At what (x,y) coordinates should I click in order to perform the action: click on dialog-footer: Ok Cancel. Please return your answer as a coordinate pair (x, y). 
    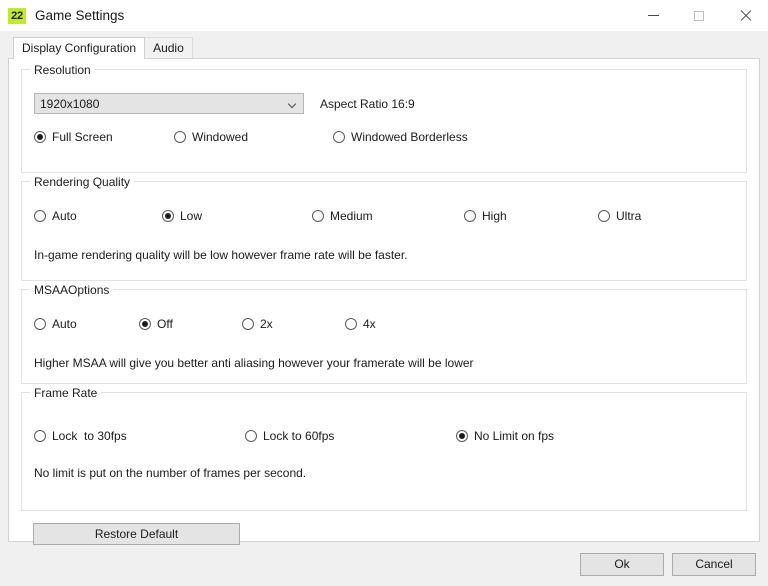
    Looking at the image, I should click on (384, 564).